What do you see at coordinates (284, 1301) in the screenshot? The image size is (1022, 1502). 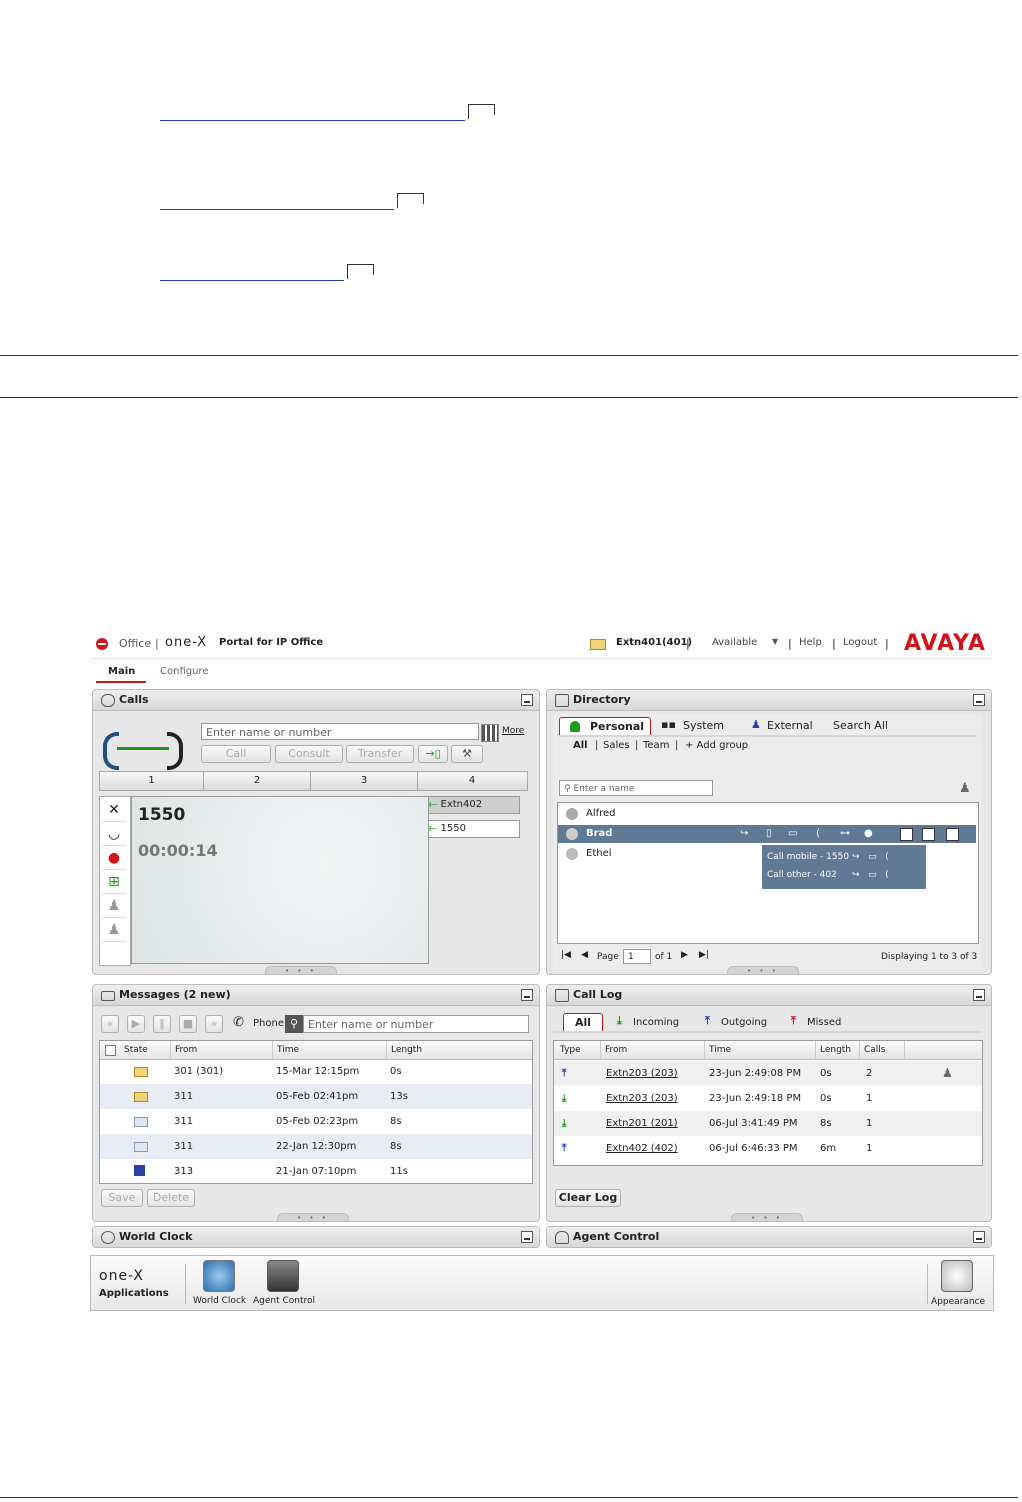 I see `agent-control-app-label: Agent Control` at bounding box center [284, 1301].